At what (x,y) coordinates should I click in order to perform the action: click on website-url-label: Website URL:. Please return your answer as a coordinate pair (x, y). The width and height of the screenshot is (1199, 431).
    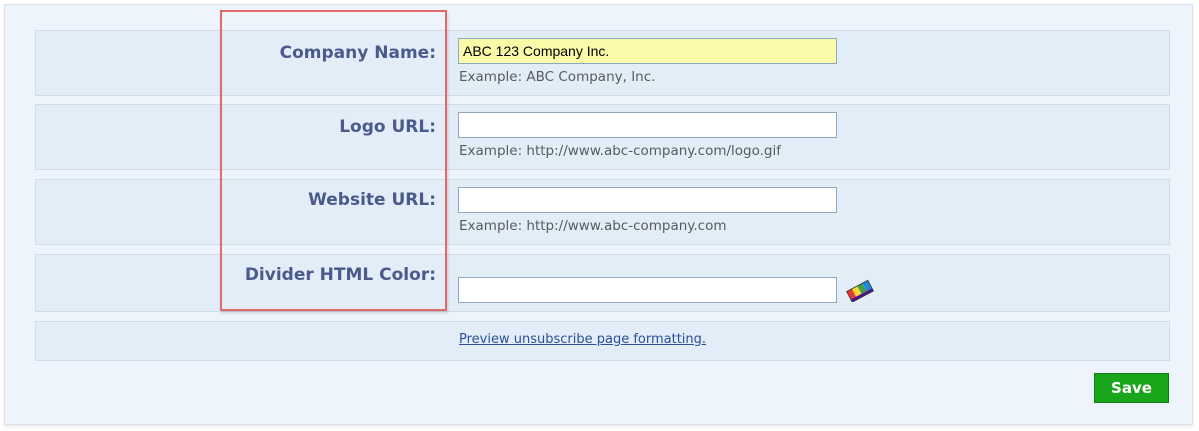
    Looking at the image, I should click on (372, 200).